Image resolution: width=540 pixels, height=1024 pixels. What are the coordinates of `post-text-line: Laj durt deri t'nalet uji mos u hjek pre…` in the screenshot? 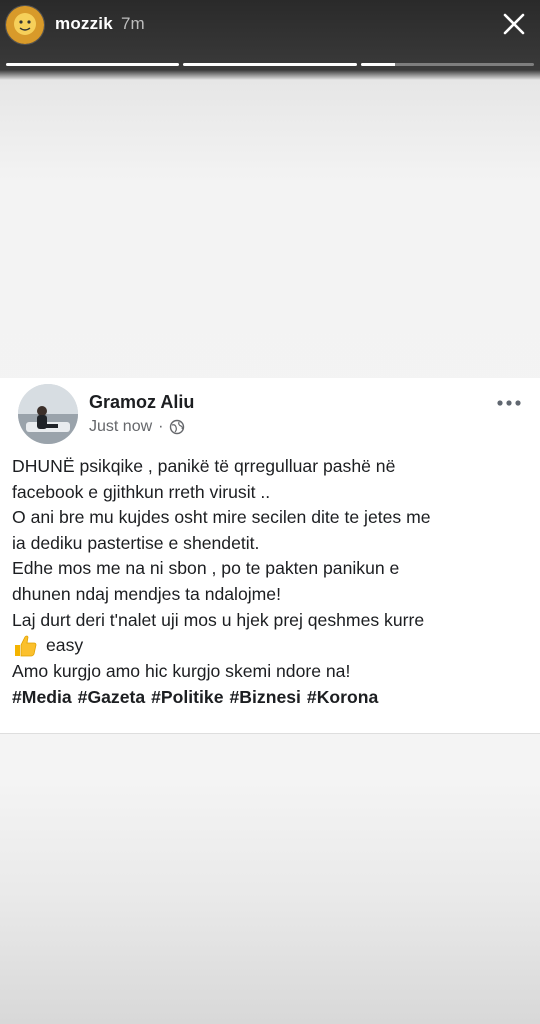 It's located at (218, 619).